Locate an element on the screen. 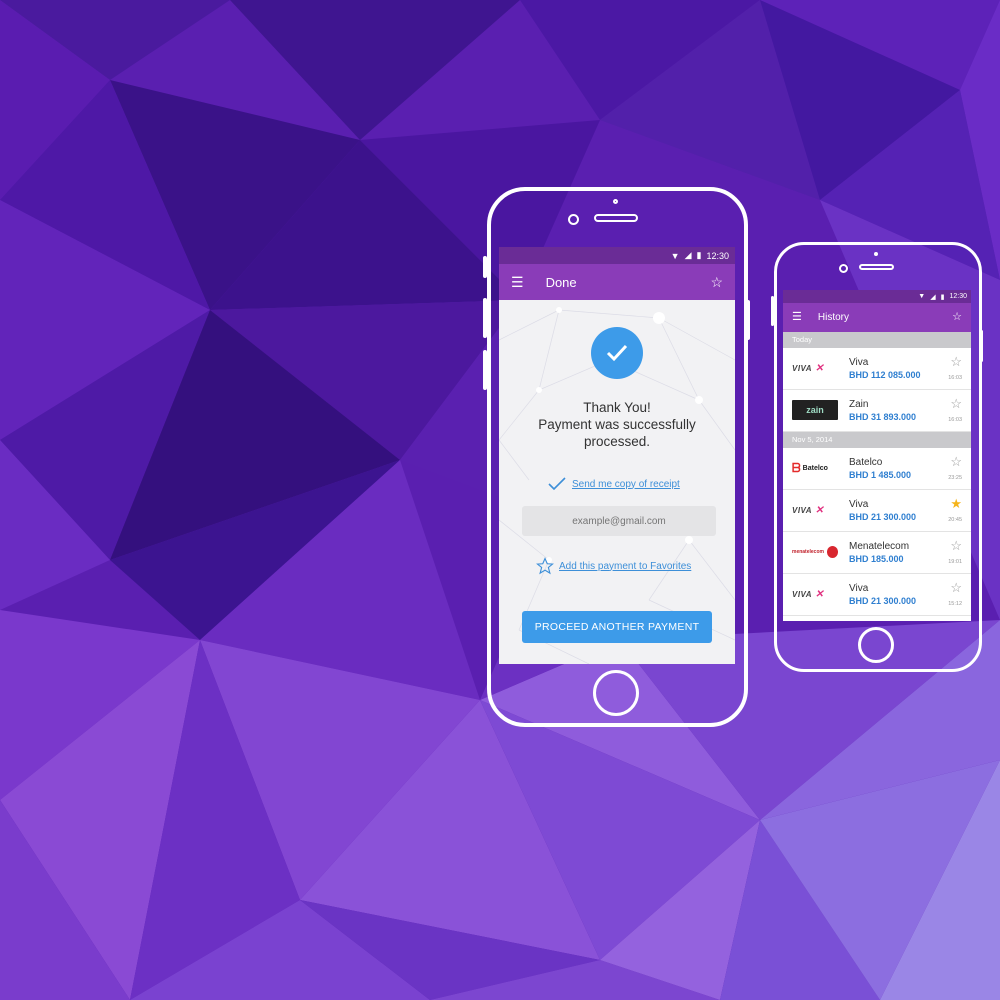 The width and height of the screenshot is (1000, 1000). thanks-heading: Thank You! is located at coordinates (617, 407).